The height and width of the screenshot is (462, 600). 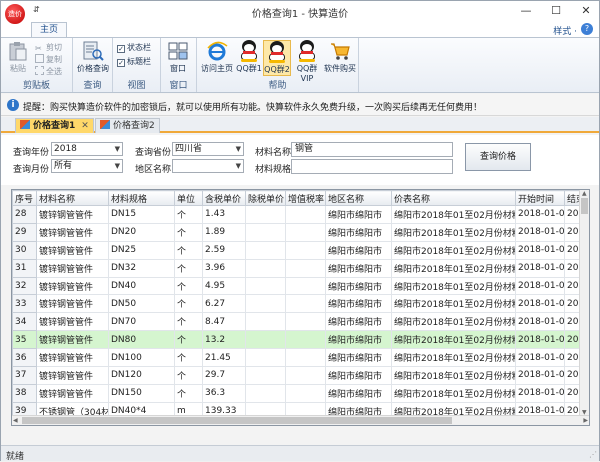 I want to click on select-all-button: 全选, so click(x=48, y=71).